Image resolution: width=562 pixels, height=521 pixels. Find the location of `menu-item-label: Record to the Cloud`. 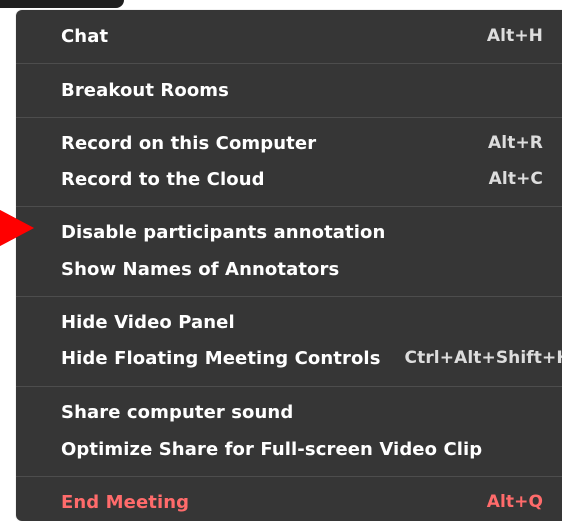

menu-item-label: Record to the Cloud is located at coordinates (163, 179).